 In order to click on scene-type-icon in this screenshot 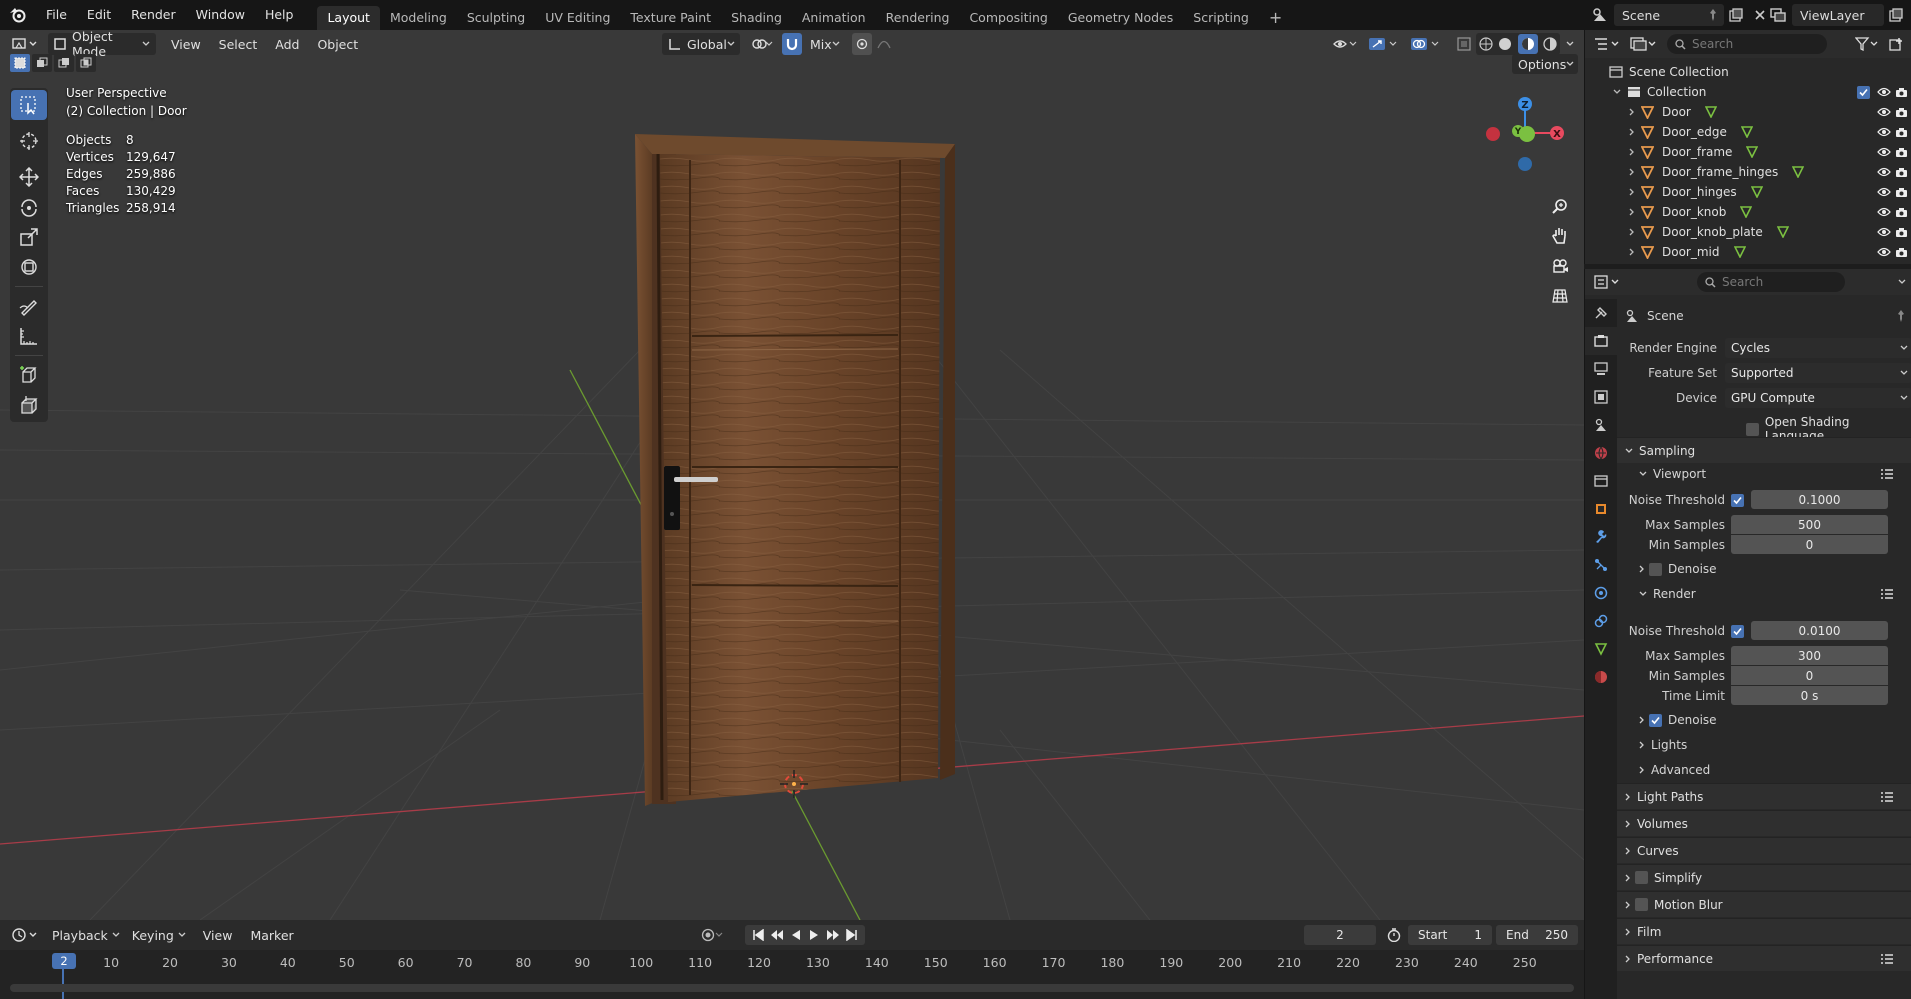, I will do `click(1600, 15)`.